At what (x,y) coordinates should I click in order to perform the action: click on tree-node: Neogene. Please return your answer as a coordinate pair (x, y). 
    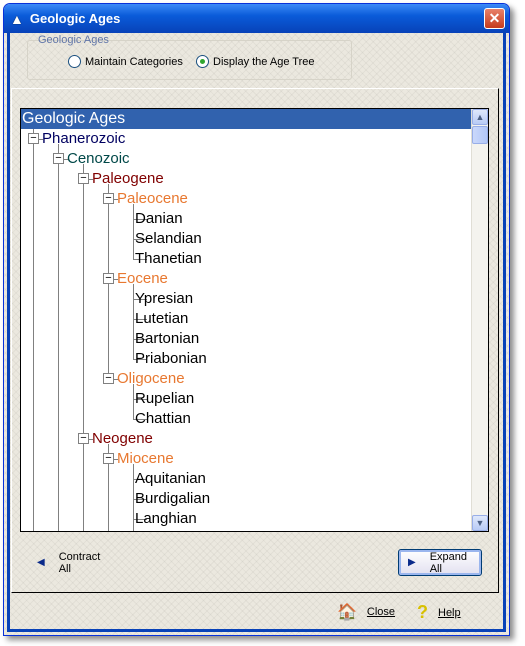
    Looking at the image, I should click on (122, 439).